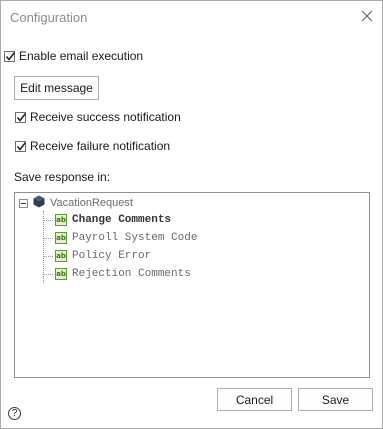 The width and height of the screenshot is (383, 429). I want to click on tree-item-change-comments: ab Change Comments, so click(107, 220).